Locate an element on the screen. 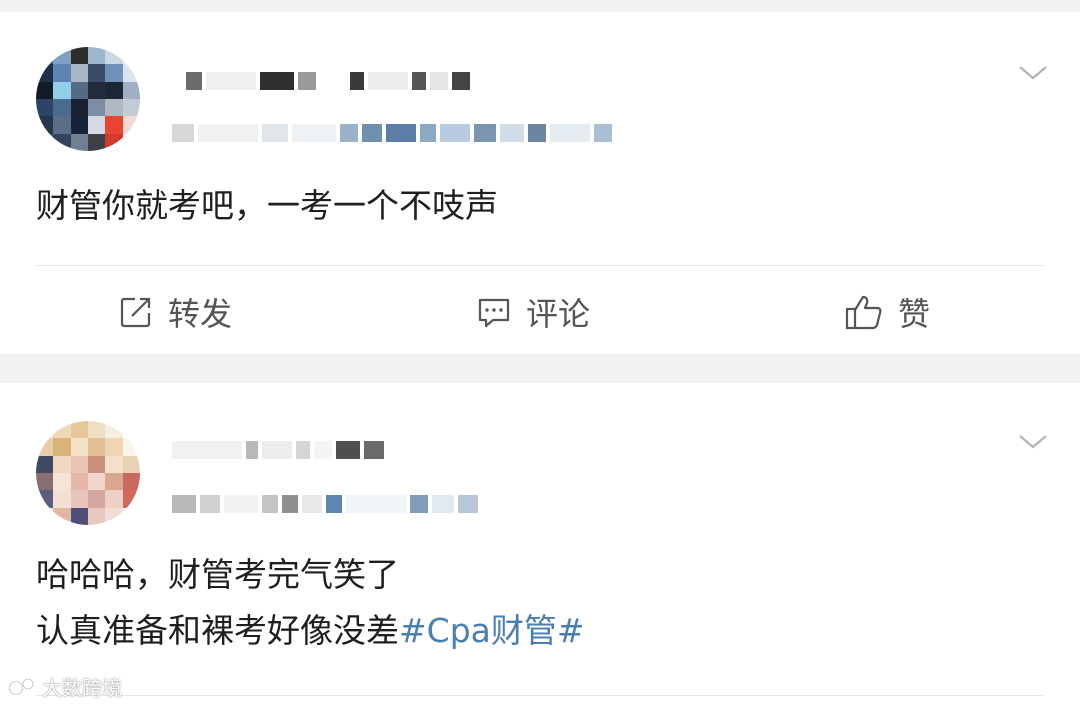 Image resolution: width=1080 pixels, height=707 pixels. comment-button: 评论 is located at coordinates (533, 312).